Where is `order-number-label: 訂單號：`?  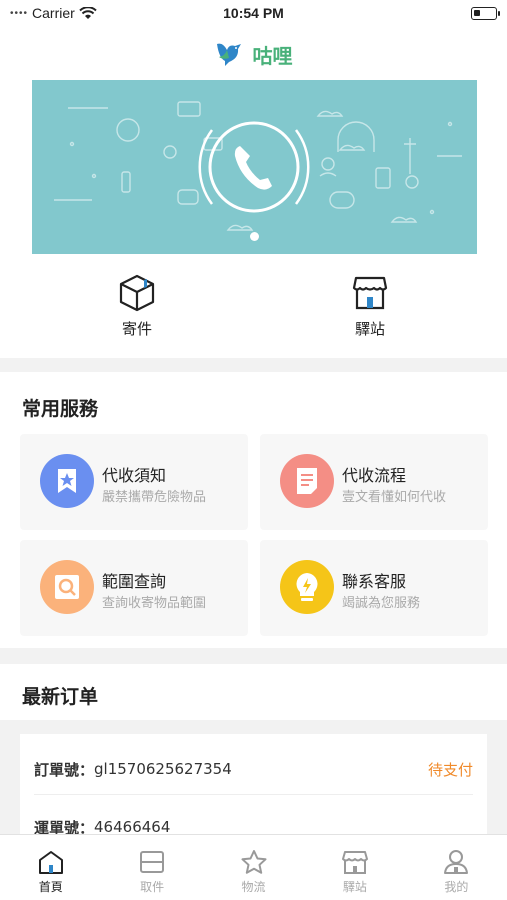
order-number-label: 訂單號： is located at coordinates (64, 769).